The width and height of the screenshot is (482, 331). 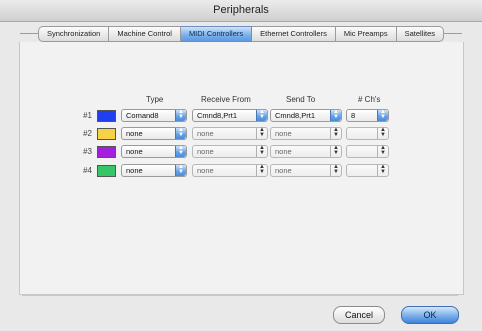 I want to click on column-header-send-to: Send To, so click(x=301, y=99).